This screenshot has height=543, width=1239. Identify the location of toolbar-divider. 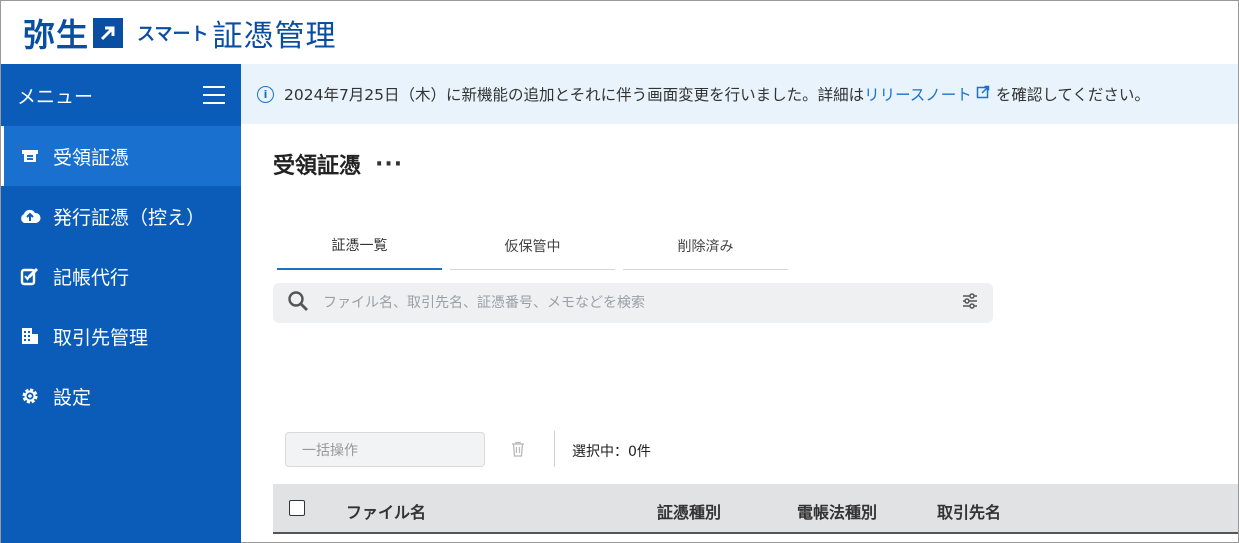
(554, 449).